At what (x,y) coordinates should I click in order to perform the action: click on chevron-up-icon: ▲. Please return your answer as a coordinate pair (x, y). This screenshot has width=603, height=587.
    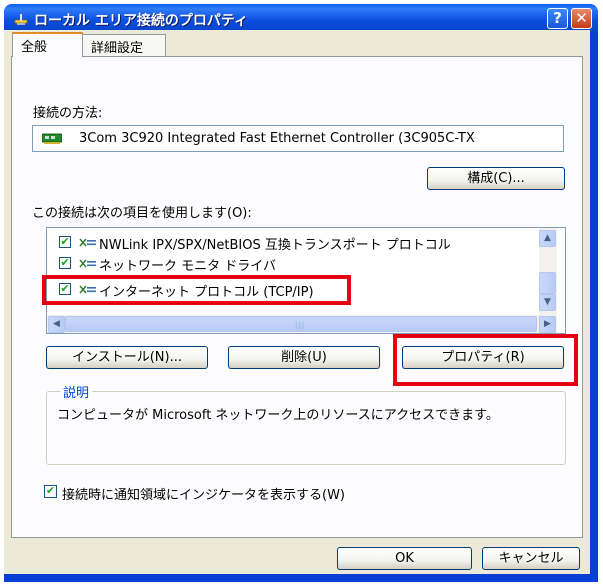
    Looking at the image, I should click on (547, 238).